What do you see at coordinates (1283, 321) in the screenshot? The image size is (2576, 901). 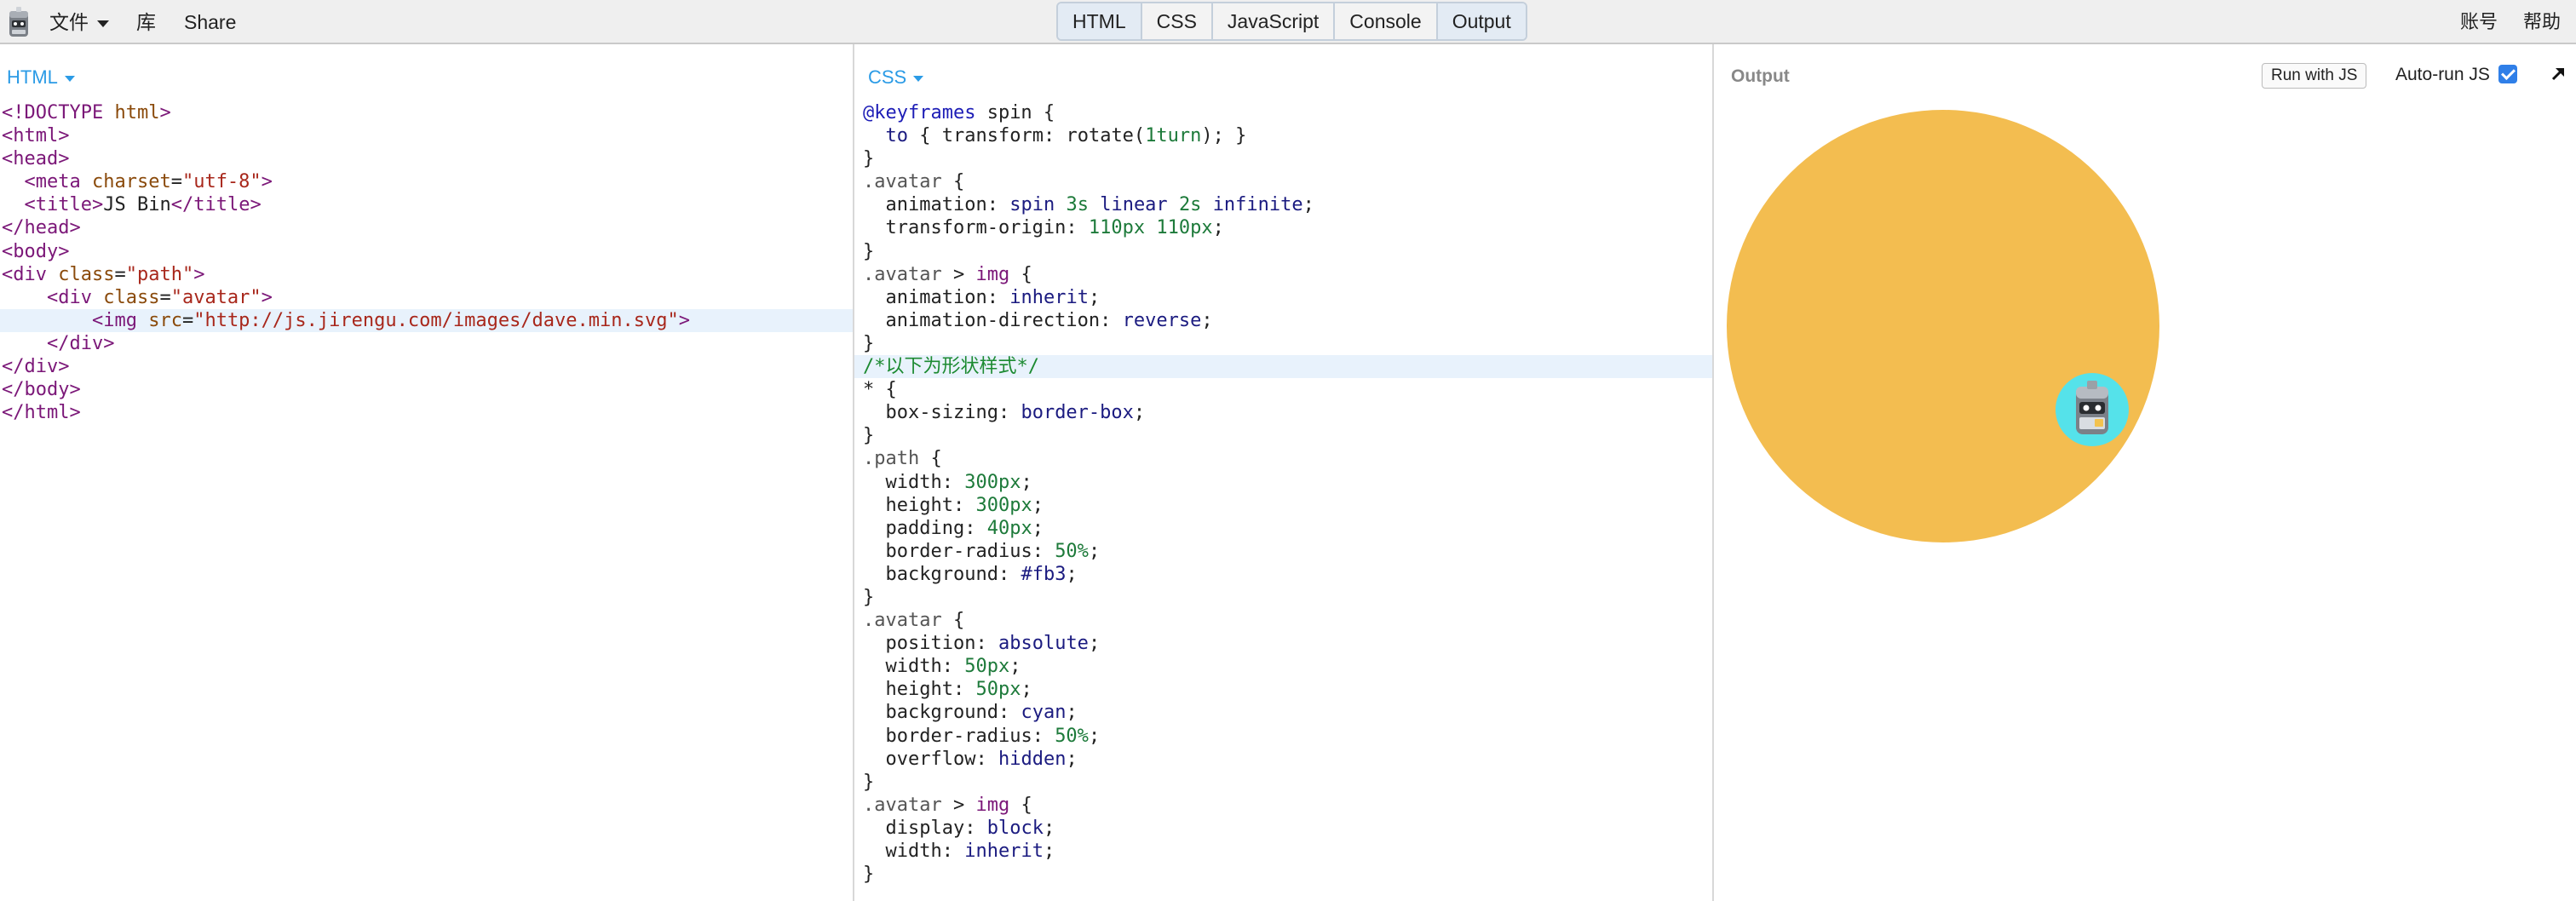 I see `code-line: animation-direction: reverse;` at bounding box center [1283, 321].